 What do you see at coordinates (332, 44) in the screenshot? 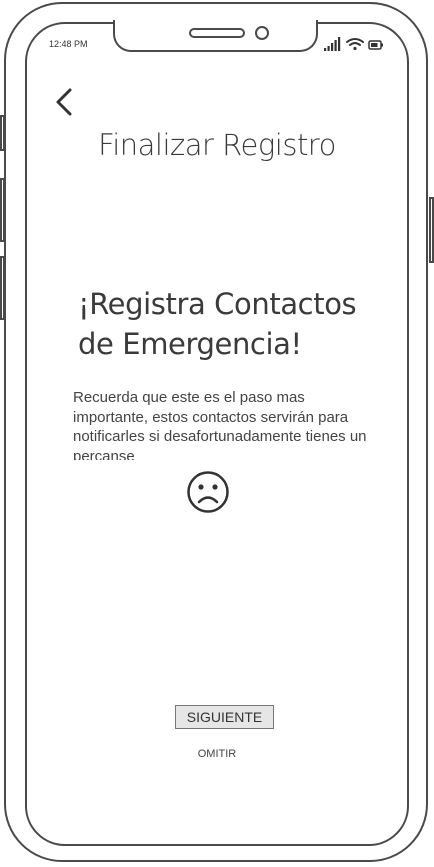
I see `signal-icon` at bounding box center [332, 44].